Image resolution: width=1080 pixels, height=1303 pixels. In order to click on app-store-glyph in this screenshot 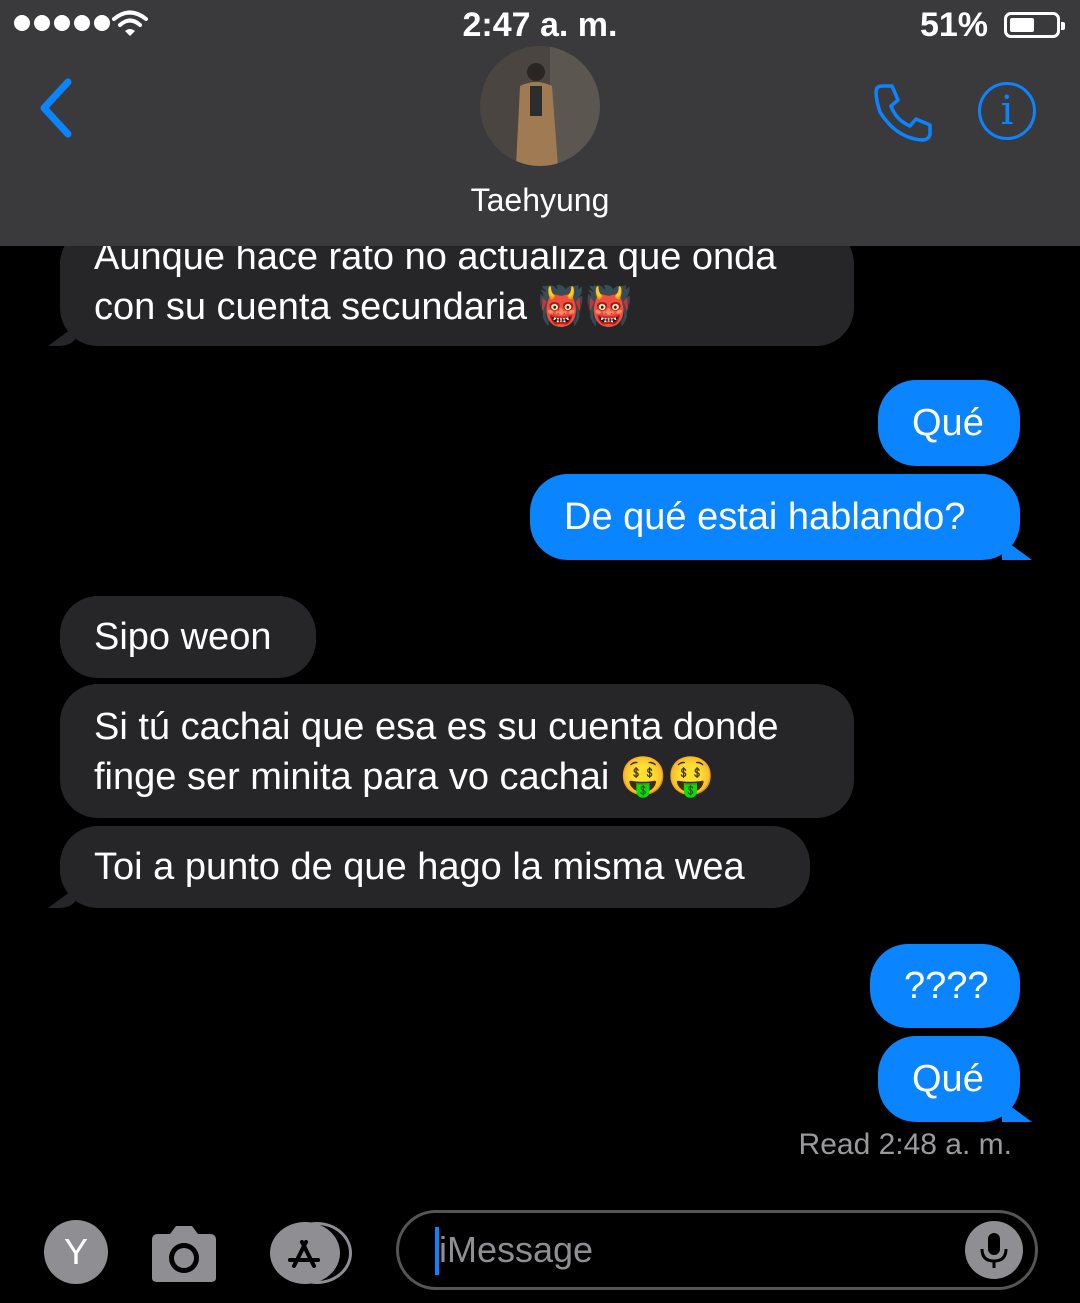, I will do `click(304, 1254)`.